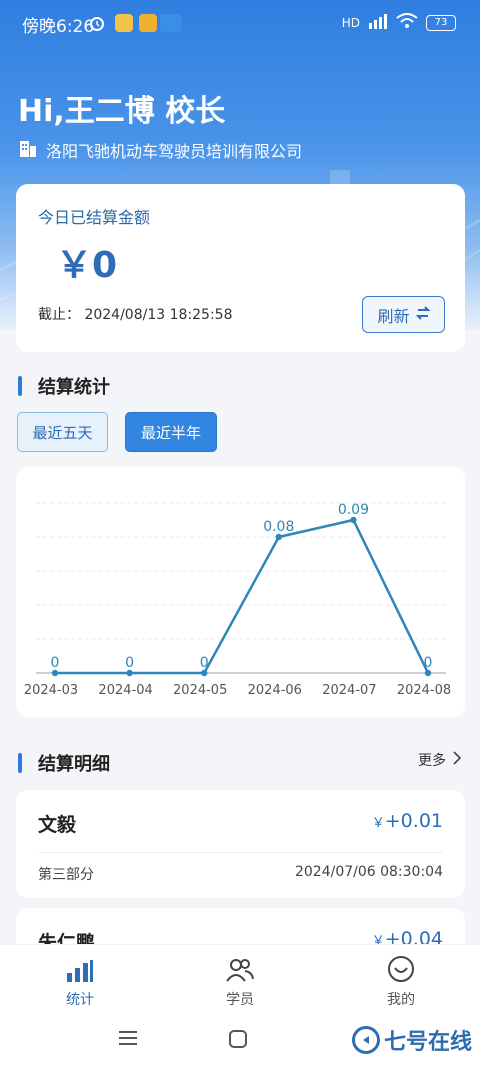 This screenshot has width=480, height=1067. I want to click on stats-section-title: 结算统计, so click(64, 386).